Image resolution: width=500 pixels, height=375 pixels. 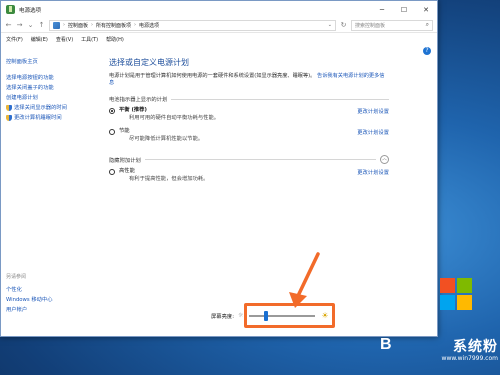 What do you see at coordinates (115, 39) in the screenshot?
I see `menu-help: 帮助(H)` at bounding box center [115, 39].